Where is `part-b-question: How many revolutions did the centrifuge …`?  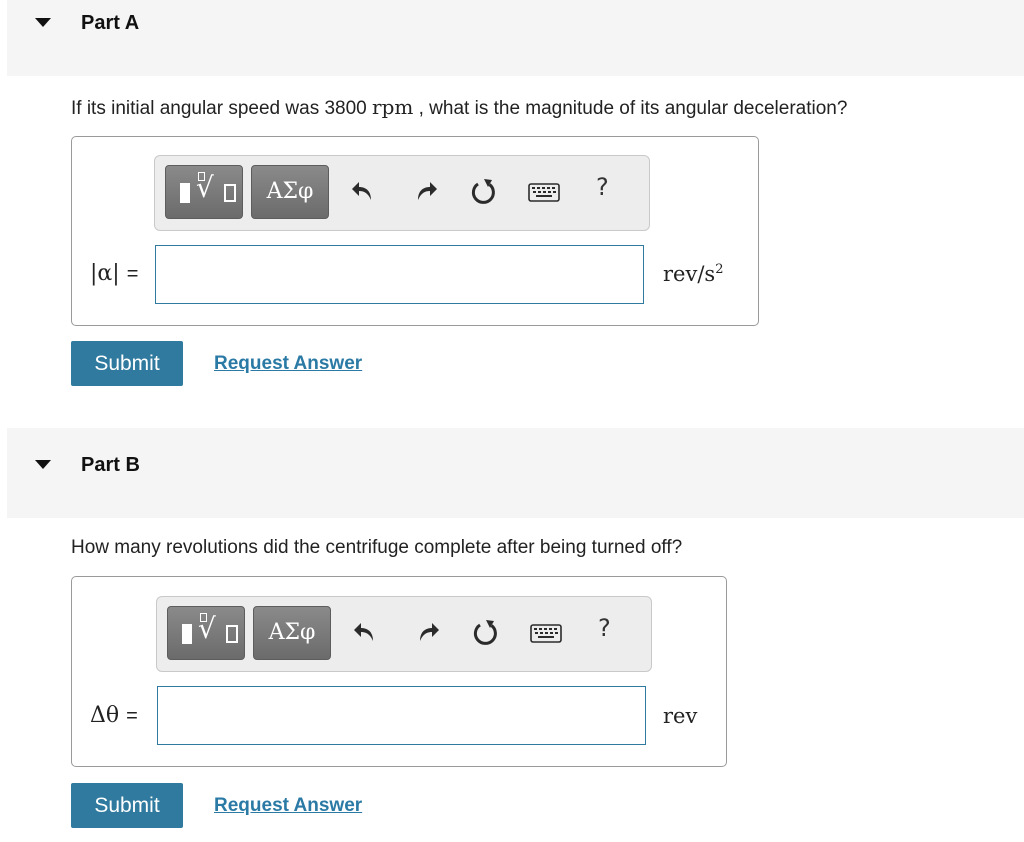 part-b-question: How many revolutions did the centrifuge … is located at coordinates (377, 547).